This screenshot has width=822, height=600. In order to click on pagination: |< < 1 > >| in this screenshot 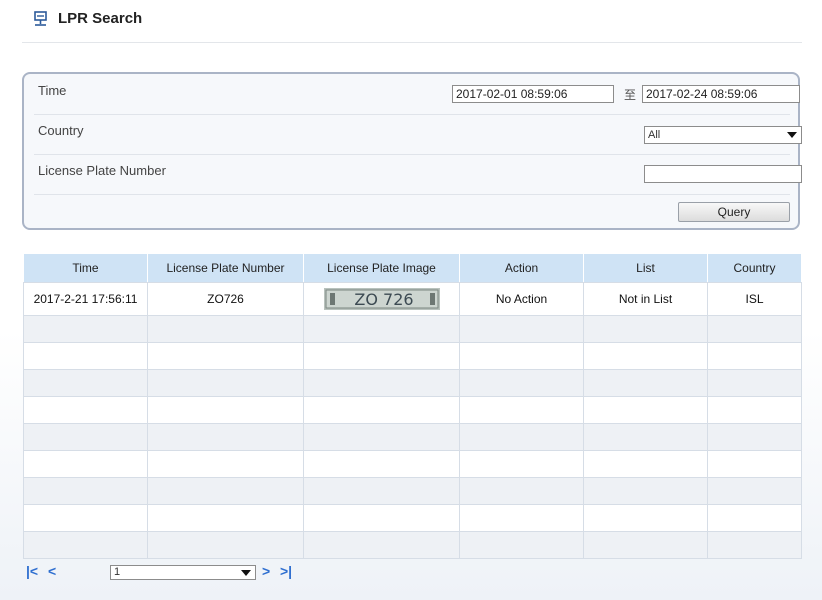, I will do `click(176, 572)`.